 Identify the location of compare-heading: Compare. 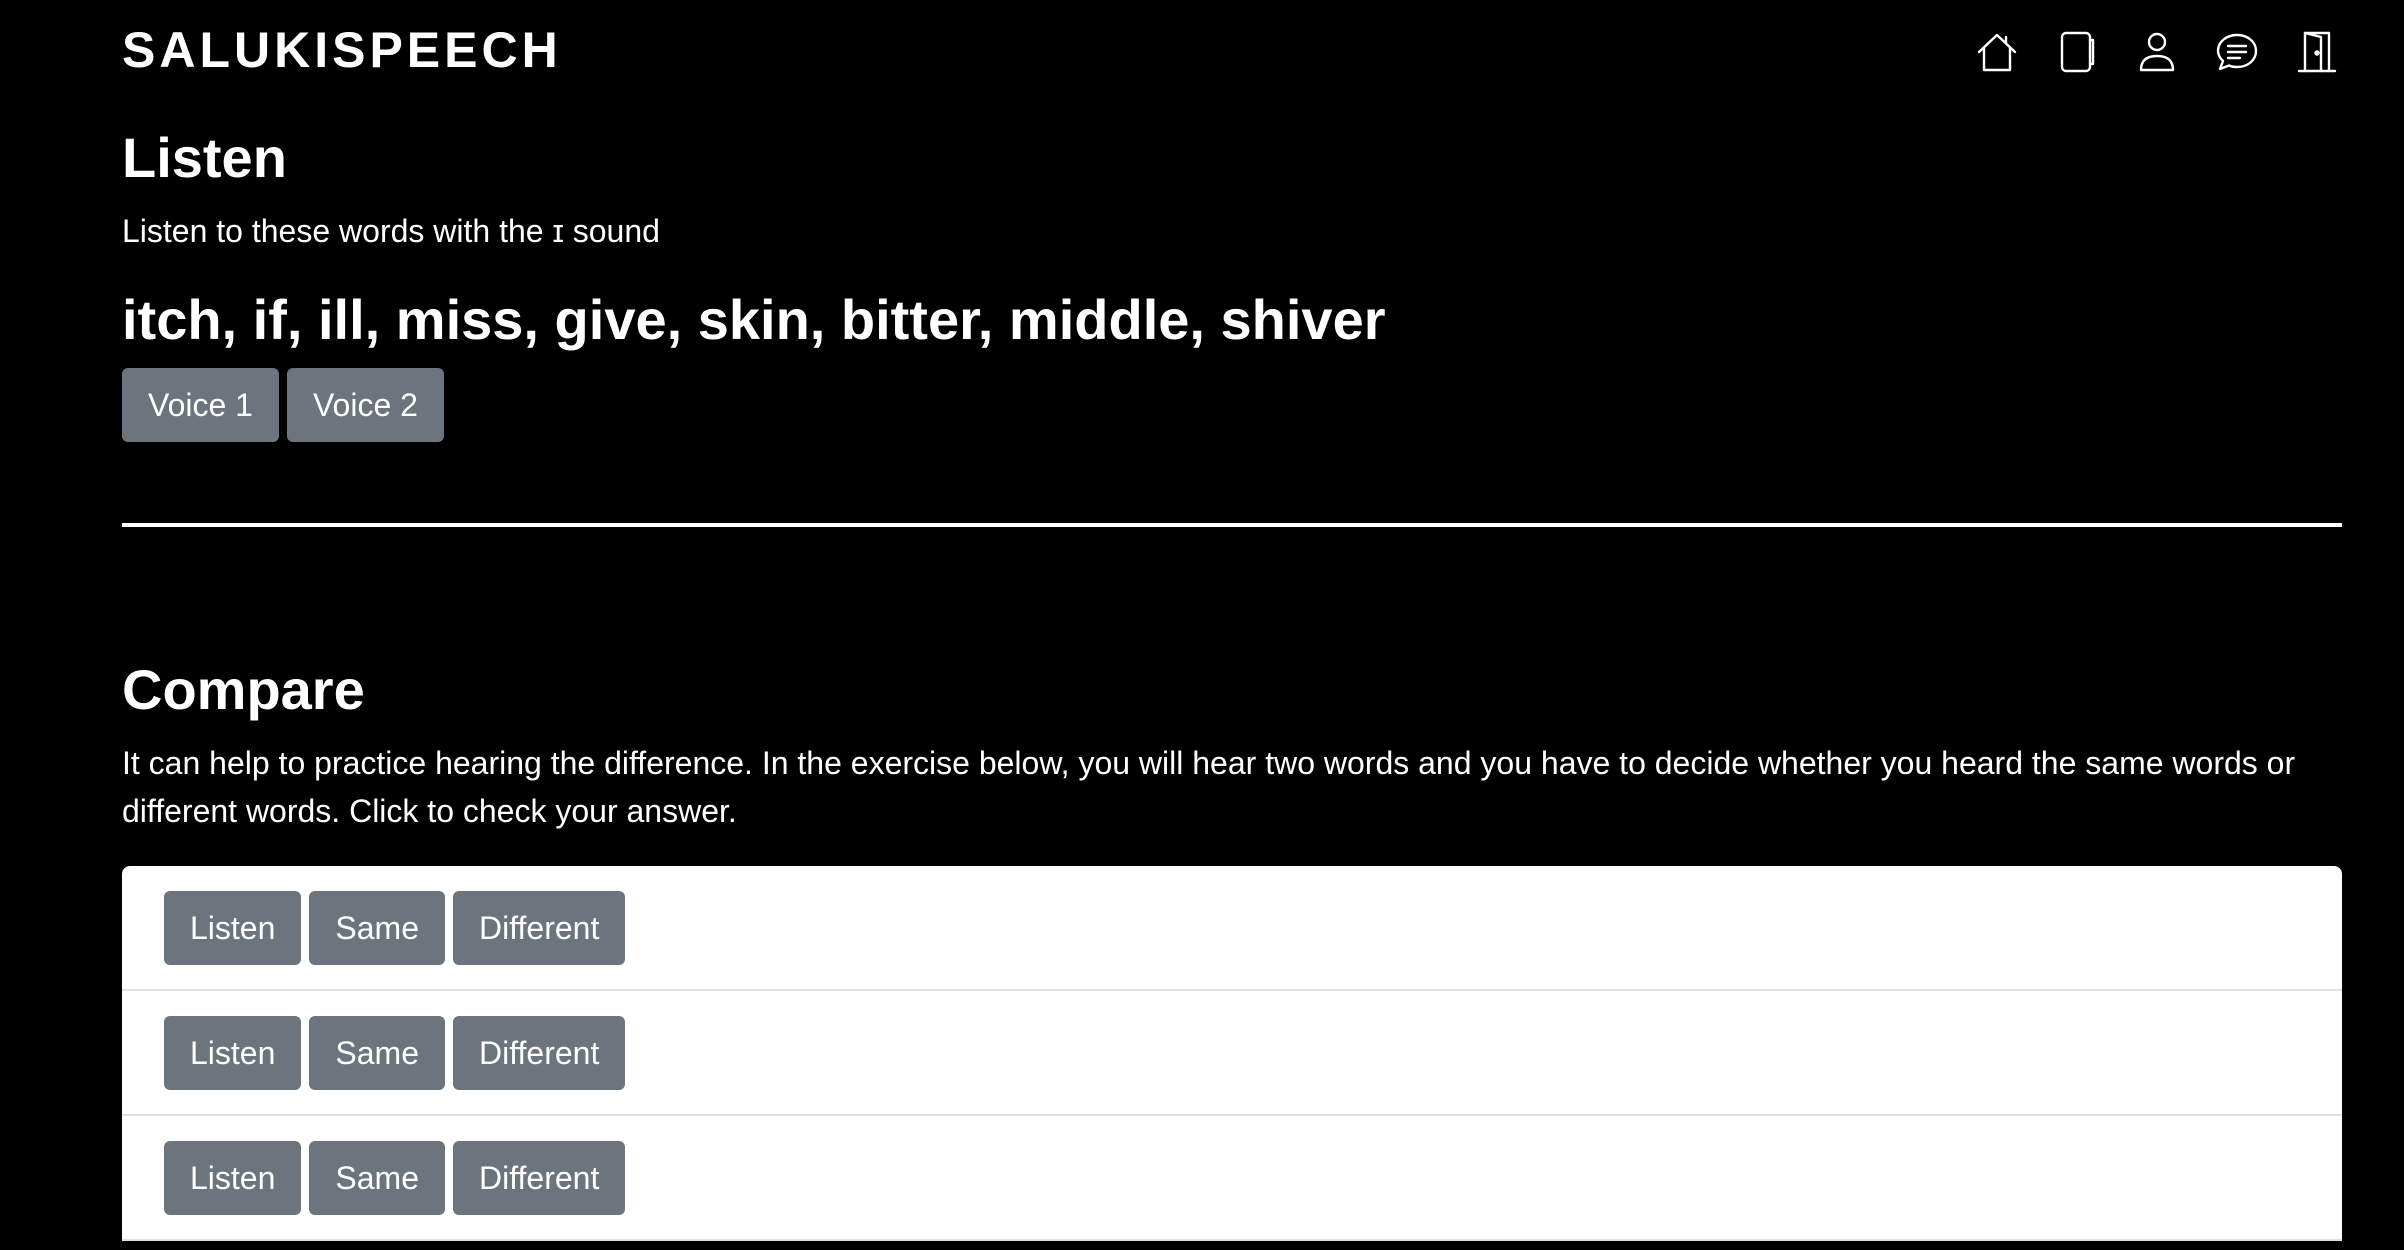
(243, 689).